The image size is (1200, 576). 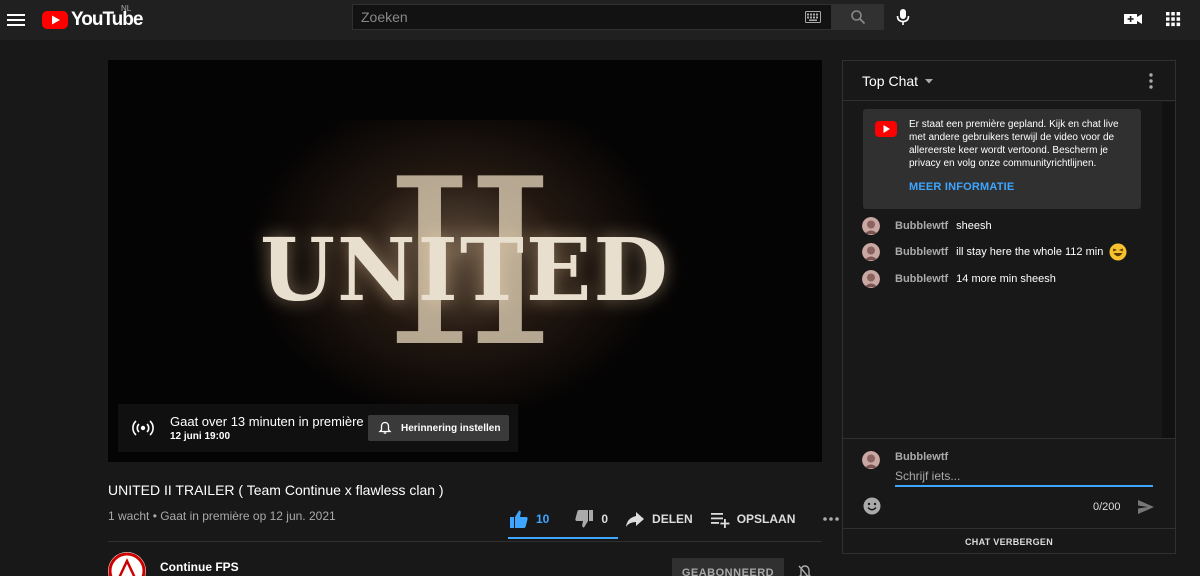 What do you see at coordinates (543, 519) in the screenshot?
I see `like-count: 10` at bounding box center [543, 519].